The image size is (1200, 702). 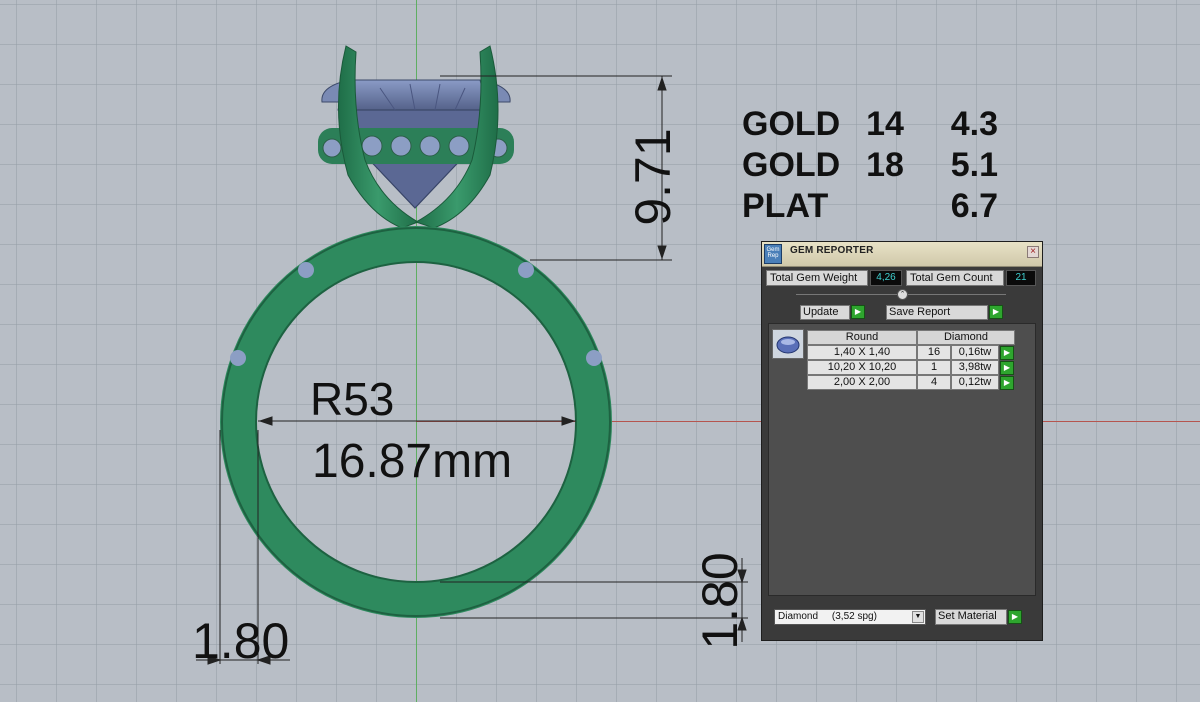 I want to click on panel-title: GEM REPORTER, so click(x=832, y=250).